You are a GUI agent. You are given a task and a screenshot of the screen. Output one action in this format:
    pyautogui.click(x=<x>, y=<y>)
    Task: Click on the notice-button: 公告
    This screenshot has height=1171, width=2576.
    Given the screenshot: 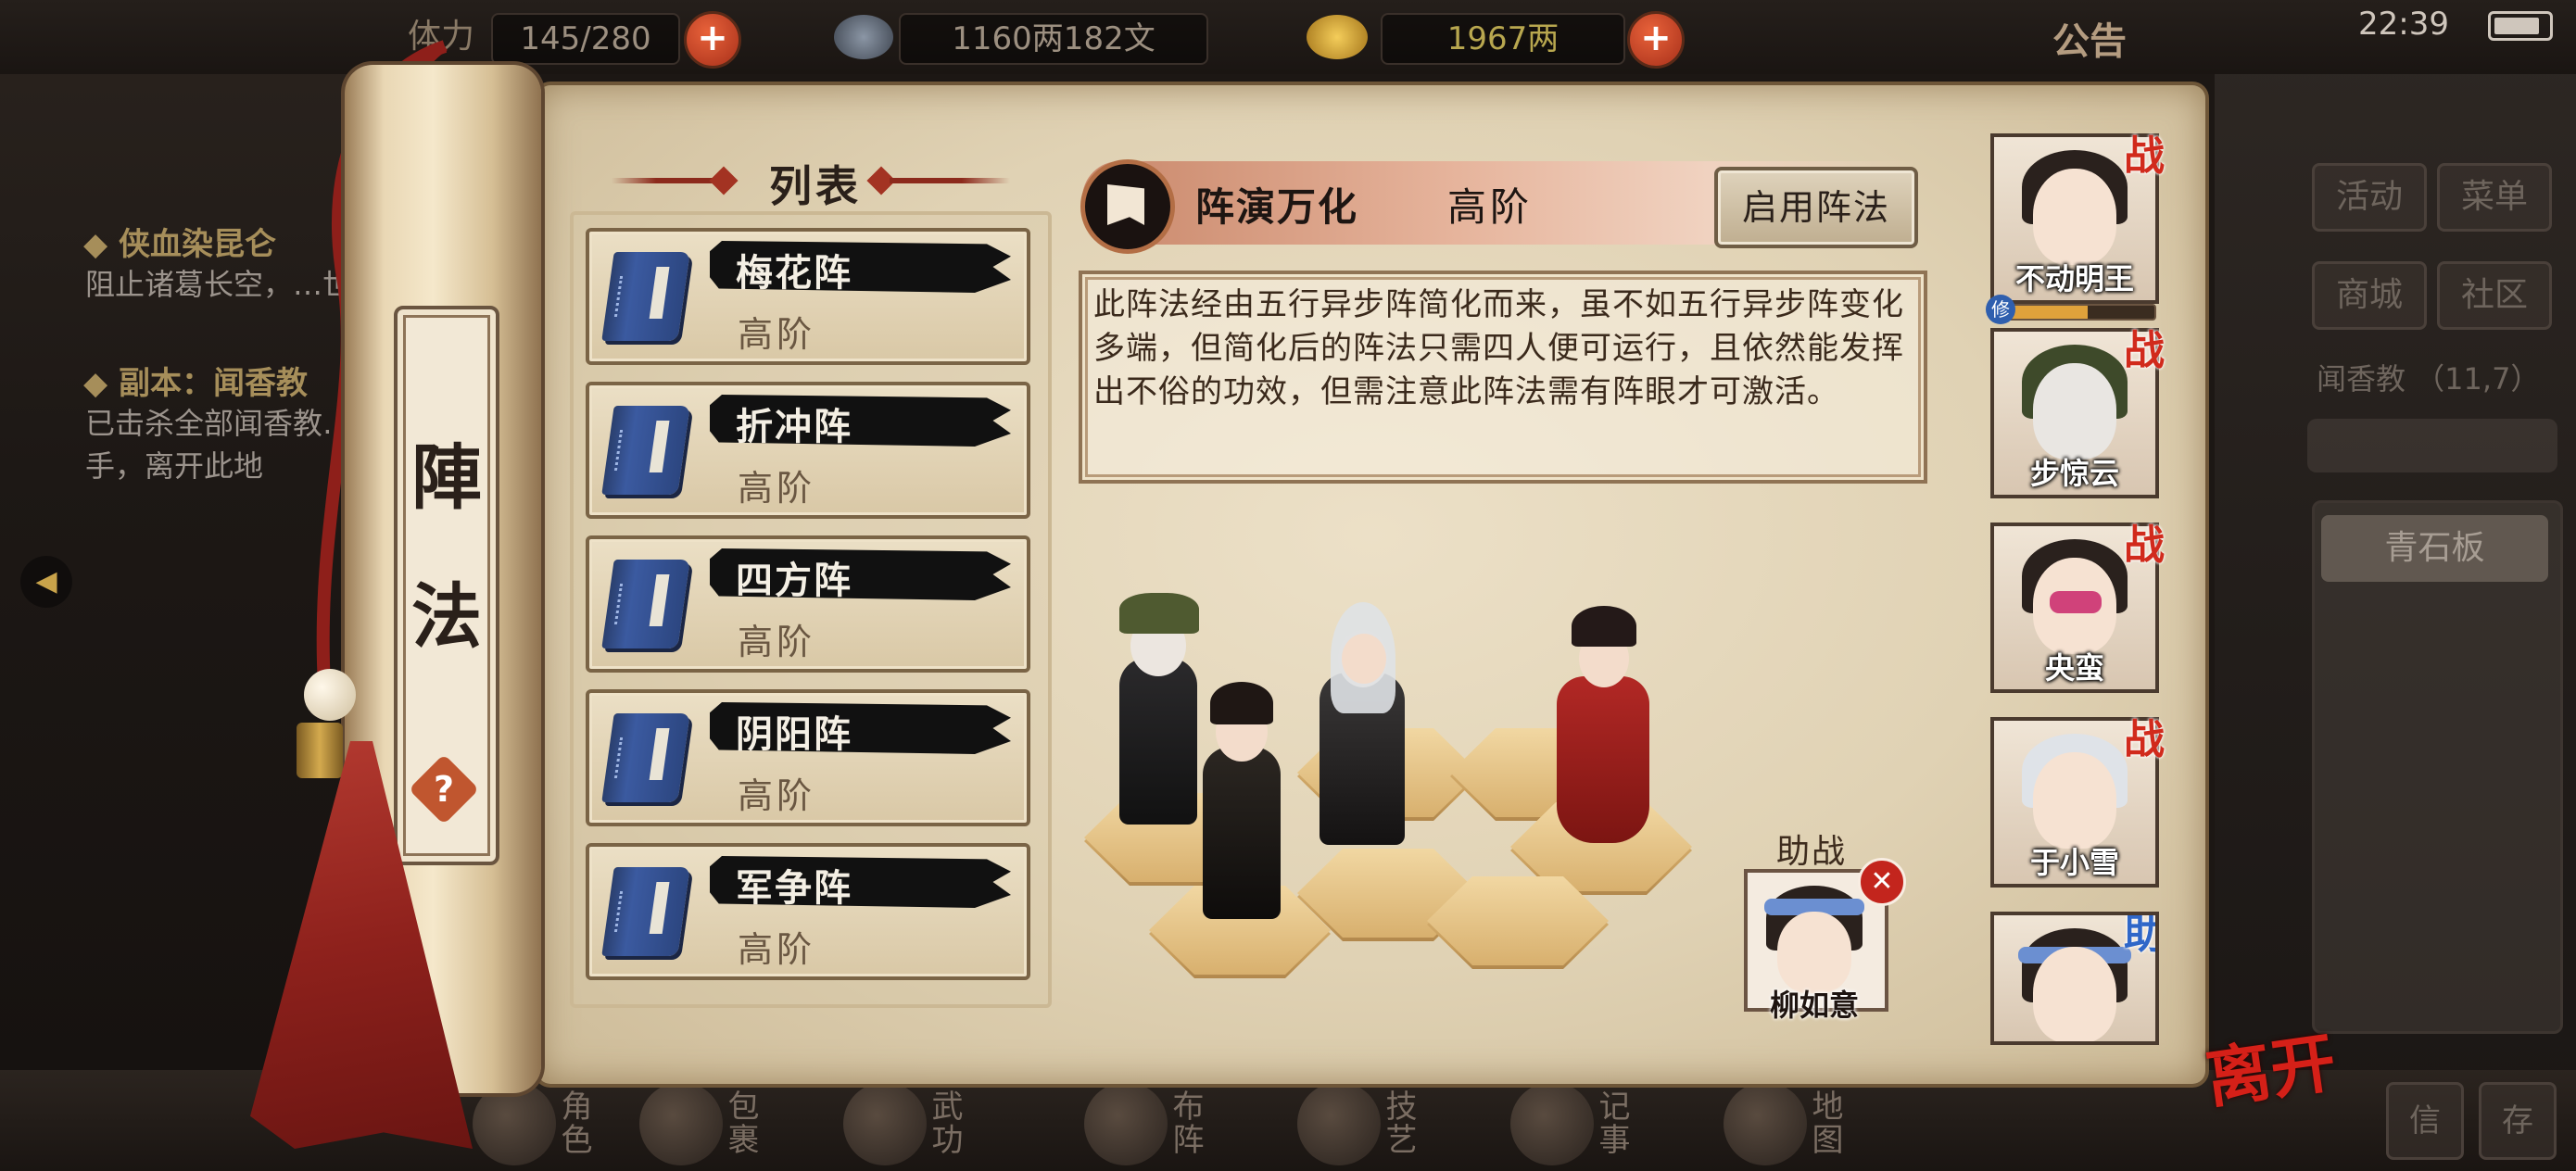 What is the action you would take?
    pyautogui.click(x=2089, y=38)
    